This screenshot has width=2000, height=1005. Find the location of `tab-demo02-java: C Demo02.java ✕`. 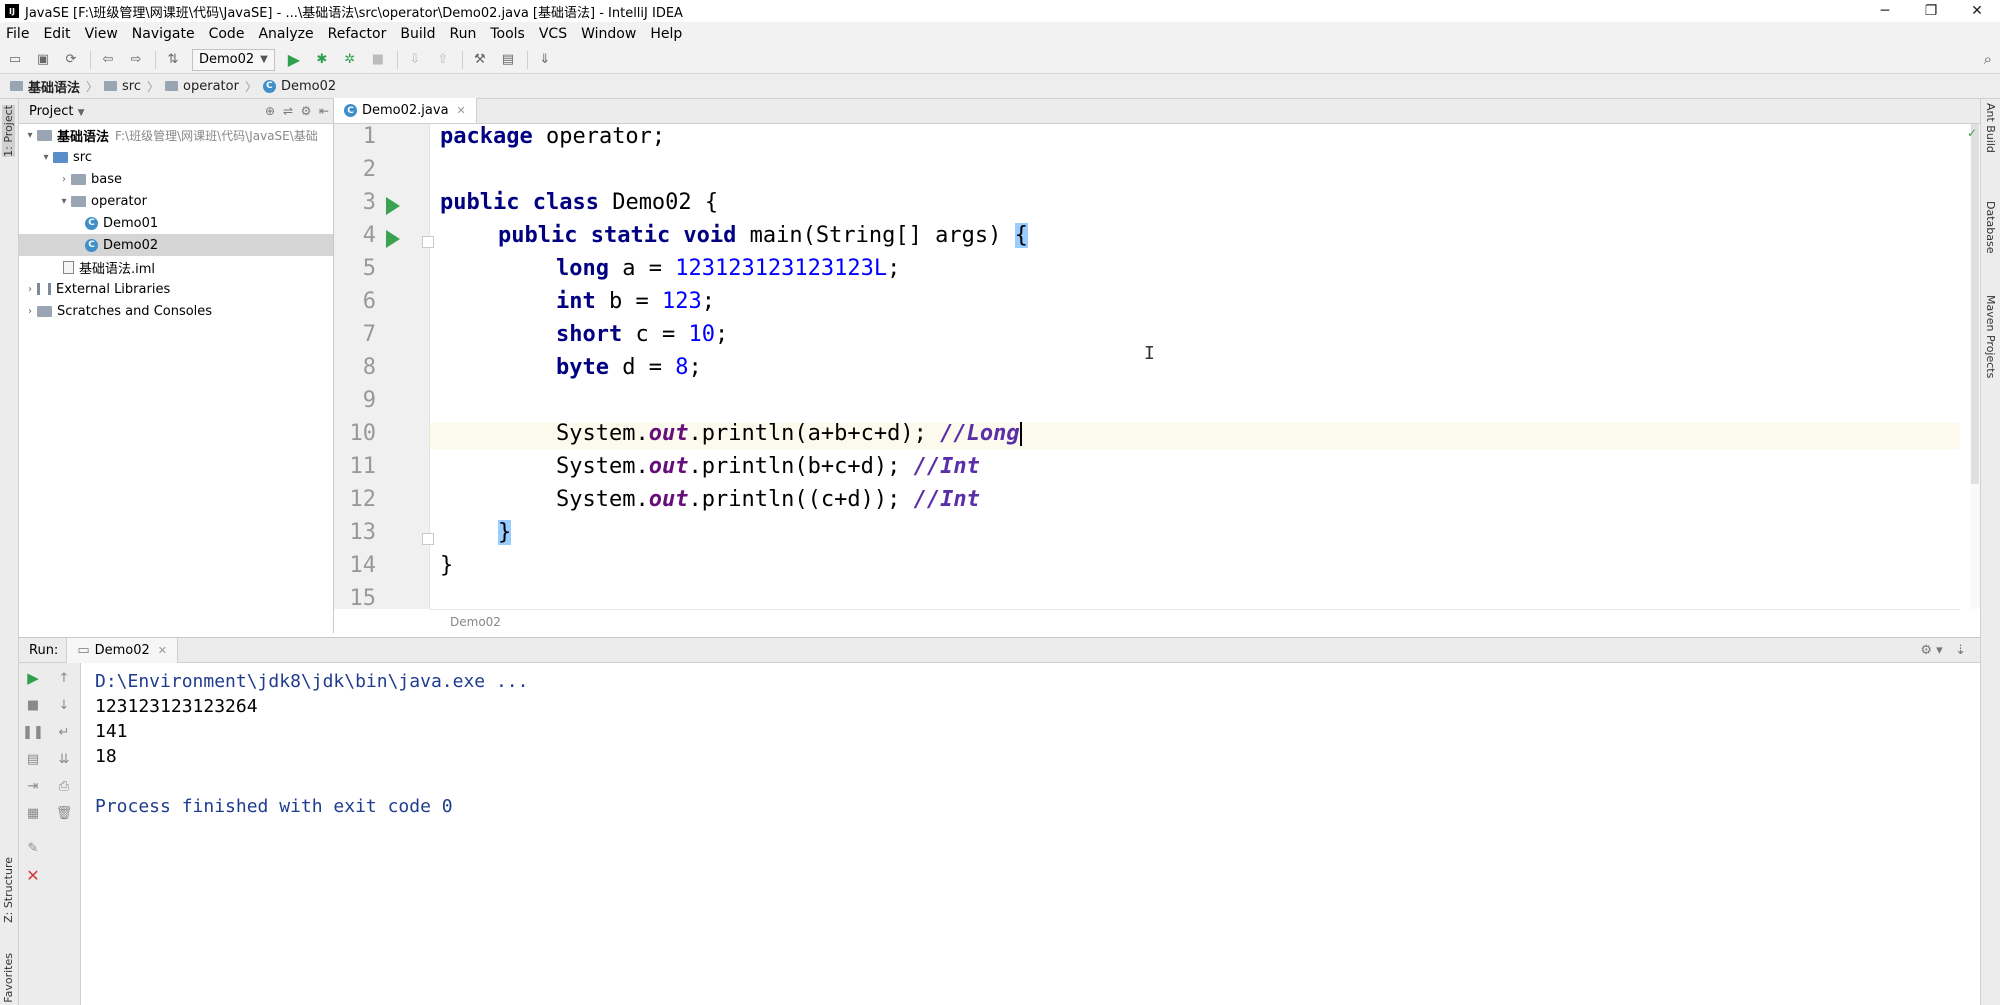

tab-demo02-java: C Demo02.java ✕ is located at coordinates (405, 110).